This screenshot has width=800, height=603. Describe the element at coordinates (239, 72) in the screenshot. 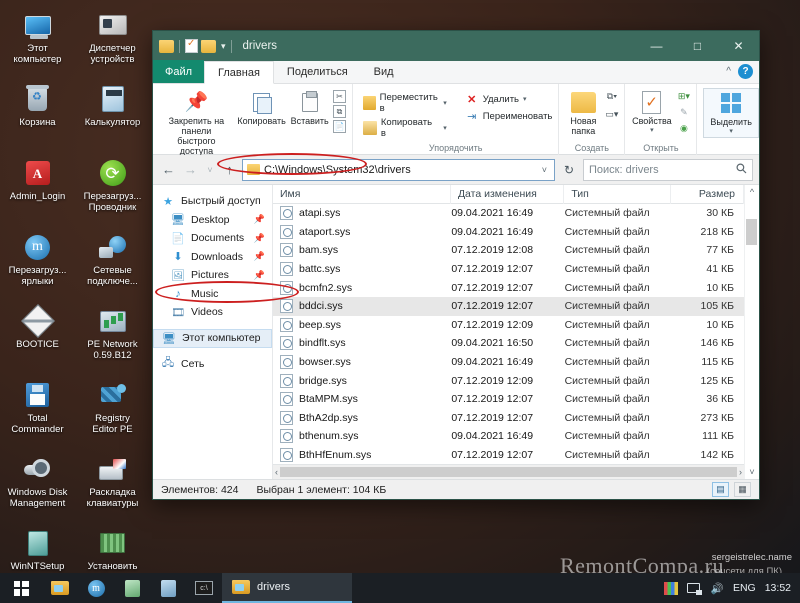

I see `tab-главная: Главная` at that location.